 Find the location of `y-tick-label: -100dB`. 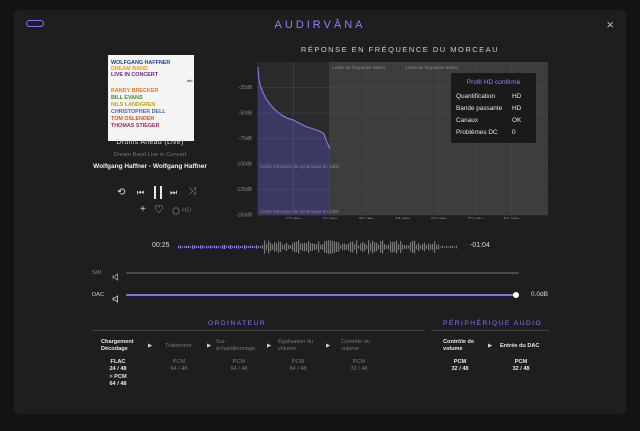

y-tick-label: -100dB is located at coordinates (244, 165).